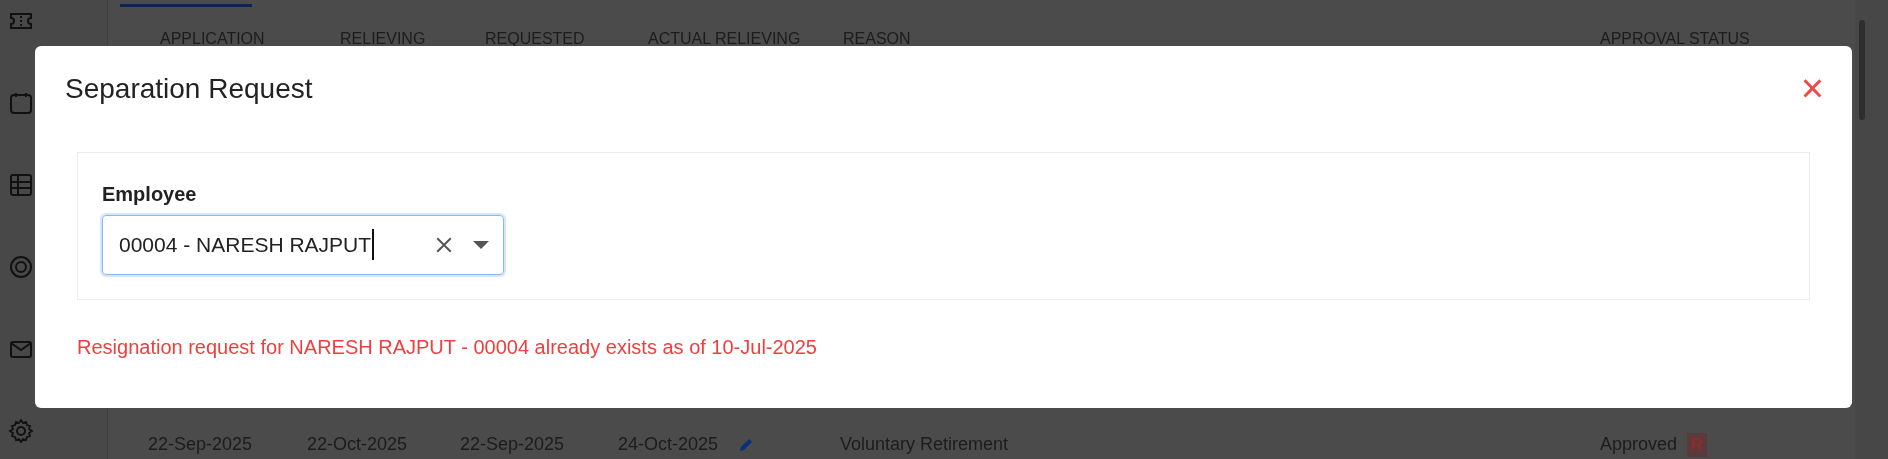 This screenshot has width=1888, height=459. Describe the element at coordinates (481, 244) in the screenshot. I see `caret-icon` at that location.